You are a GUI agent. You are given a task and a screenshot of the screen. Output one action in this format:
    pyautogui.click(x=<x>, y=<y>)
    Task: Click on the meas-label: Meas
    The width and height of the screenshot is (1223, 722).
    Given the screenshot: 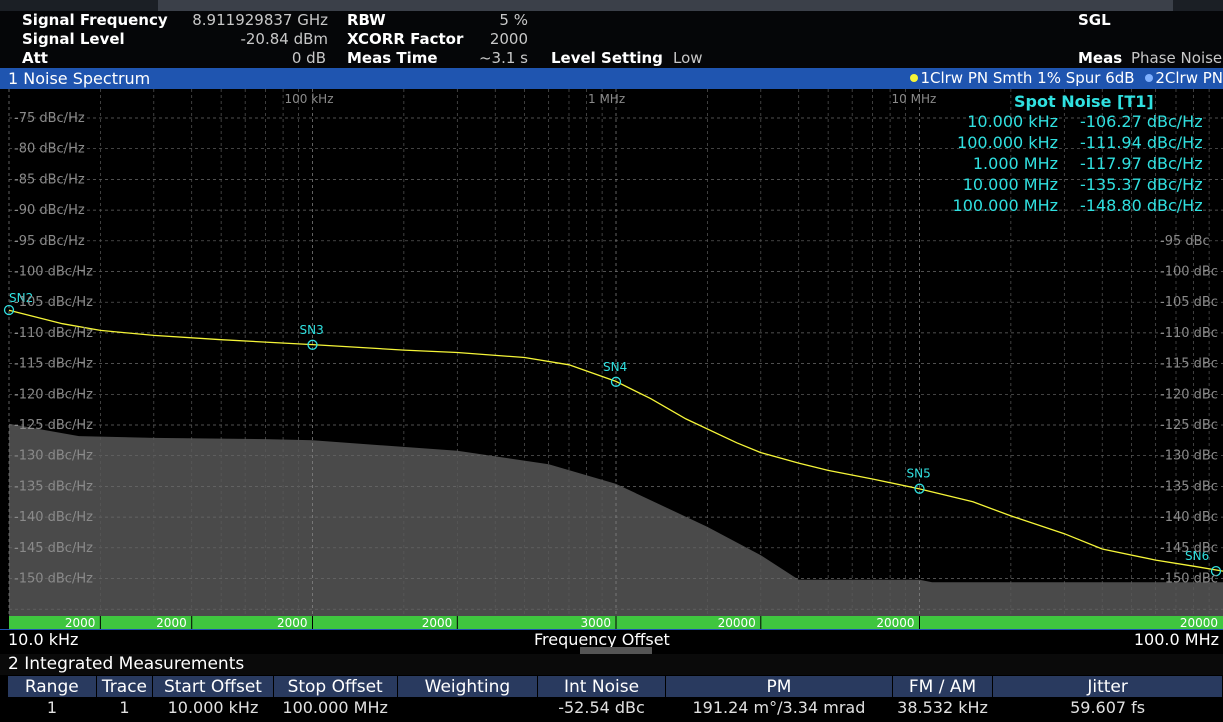 What is the action you would take?
    pyautogui.click(x=1100, y=58)
    